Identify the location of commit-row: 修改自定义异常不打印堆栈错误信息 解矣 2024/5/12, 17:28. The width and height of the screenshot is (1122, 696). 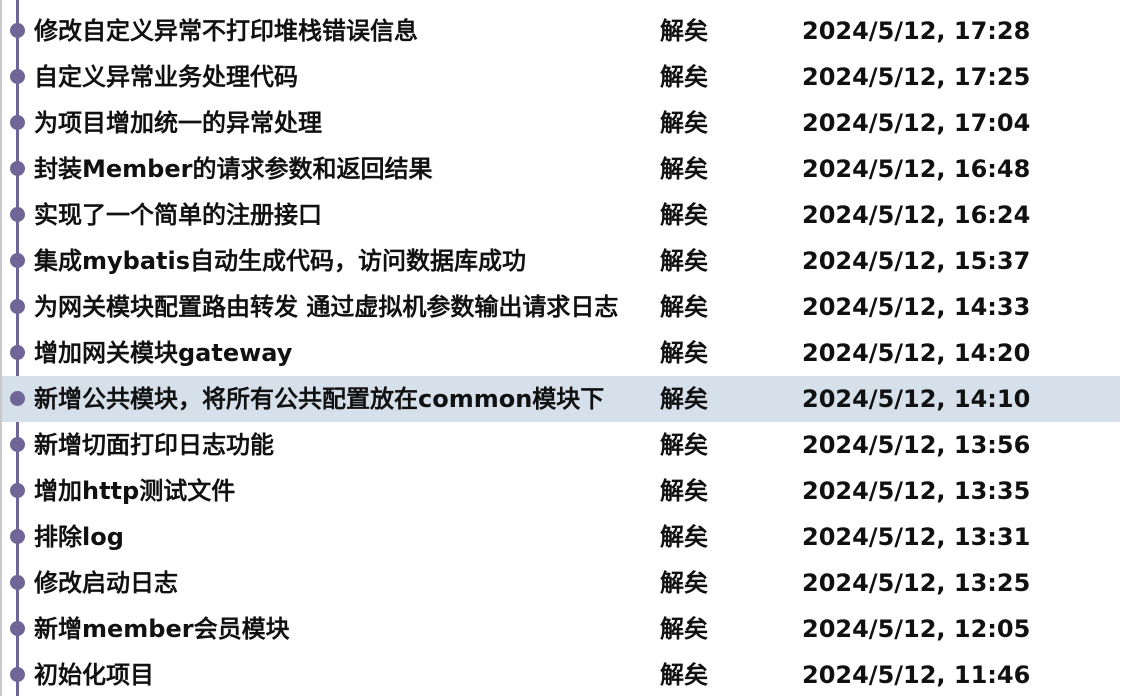
(561, 31).